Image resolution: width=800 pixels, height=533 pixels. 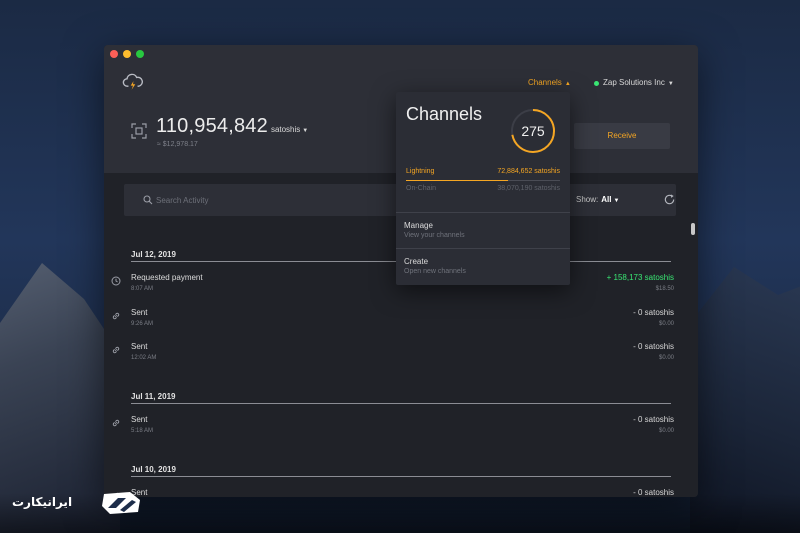 I want to click on lightning-value: 72,884,652 satoshis, so click(x=528, y=171).